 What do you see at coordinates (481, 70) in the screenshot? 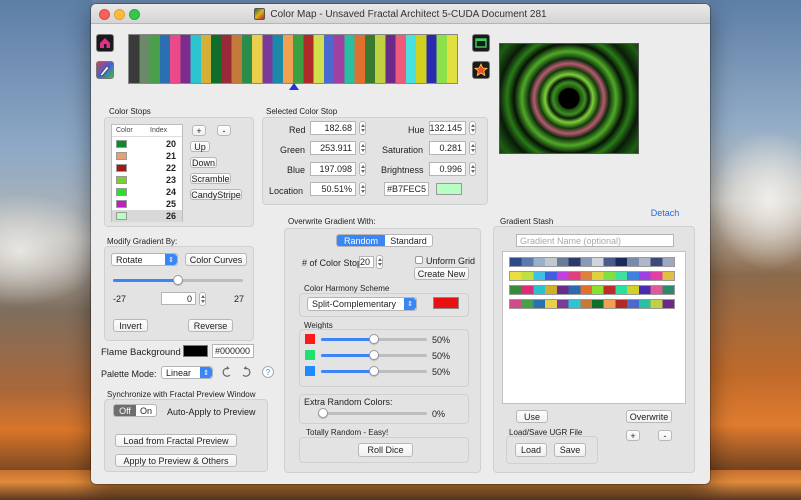
I see `star-icon` at bounding box center [481, 70].